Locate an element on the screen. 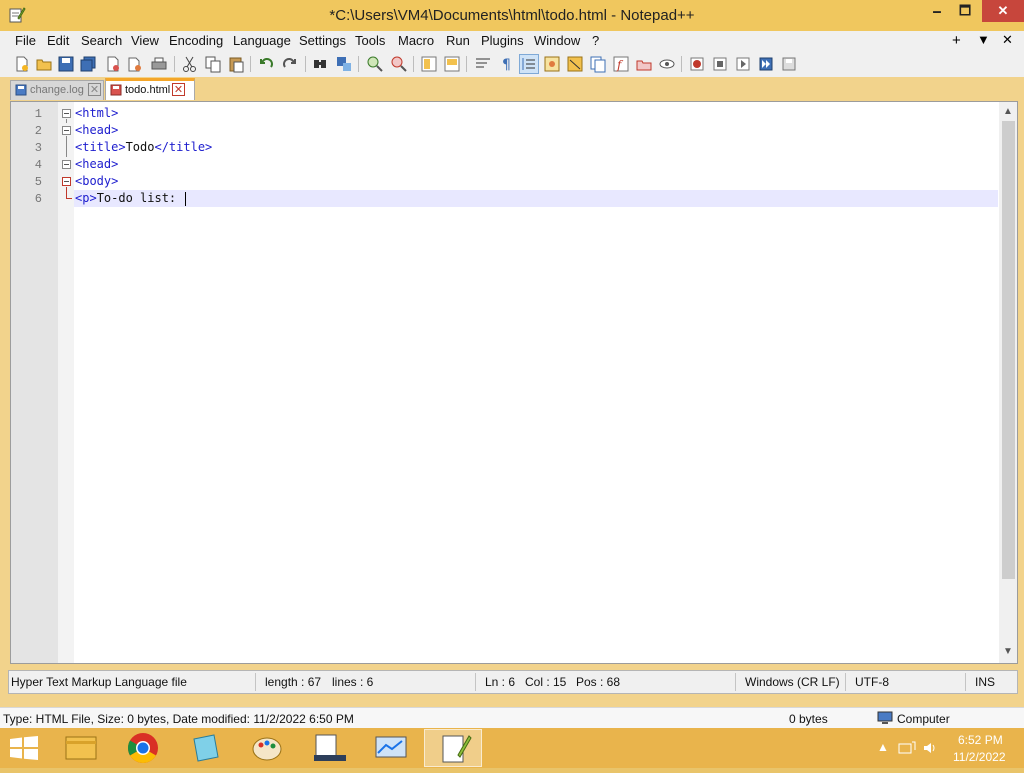  function-list-icon: f is located at coordinates (621, 64).